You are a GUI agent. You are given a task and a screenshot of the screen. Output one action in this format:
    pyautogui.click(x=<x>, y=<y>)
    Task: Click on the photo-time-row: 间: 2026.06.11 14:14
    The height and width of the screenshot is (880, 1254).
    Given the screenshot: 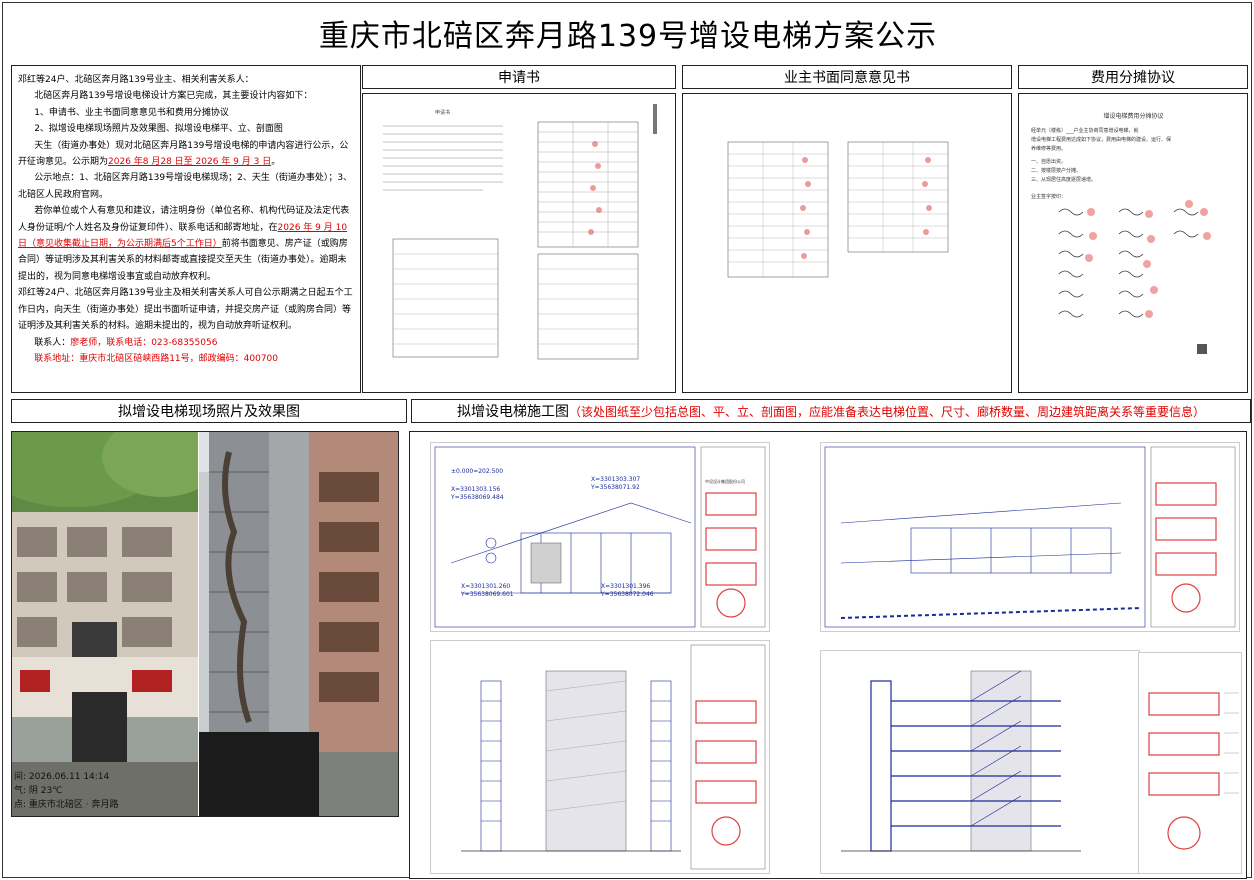 What is the action you would take?
    pyautogui.click(x=66, y=777)
    